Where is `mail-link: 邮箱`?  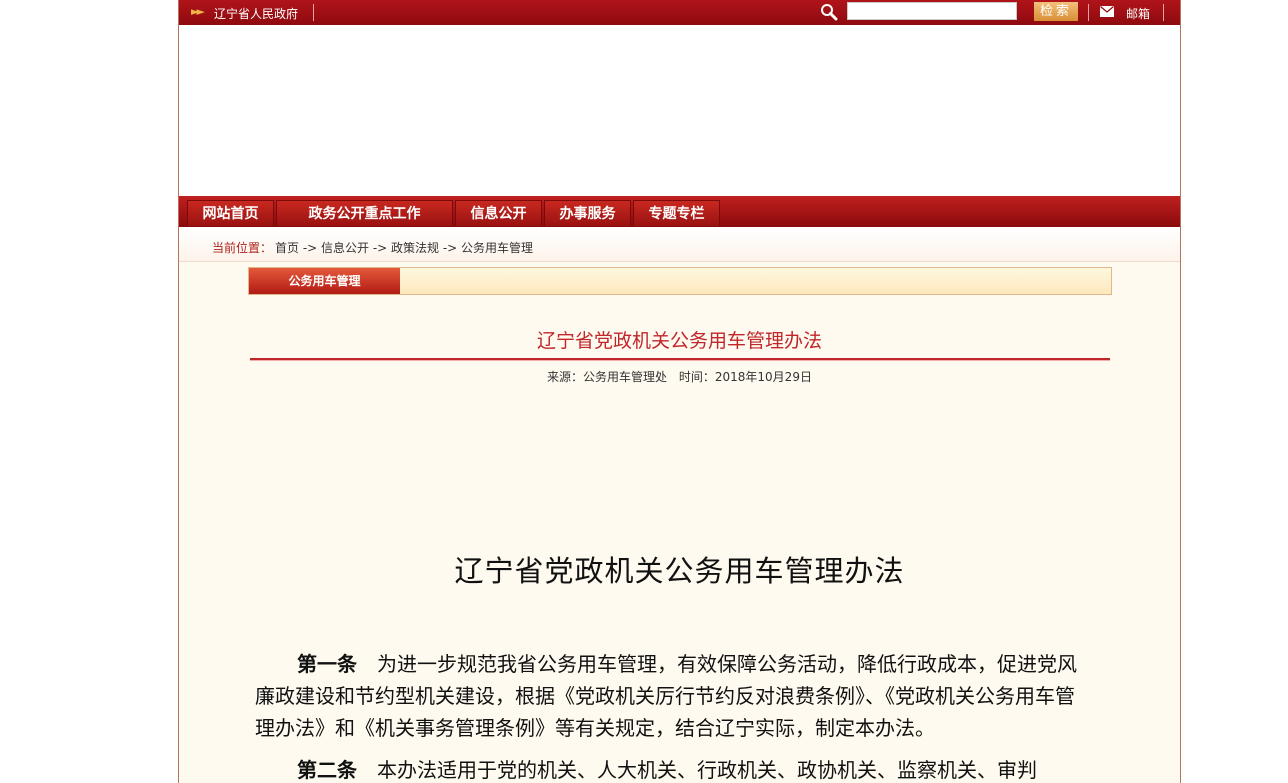
mail-link: 邮箱 is located at coordinates (1138, 13).